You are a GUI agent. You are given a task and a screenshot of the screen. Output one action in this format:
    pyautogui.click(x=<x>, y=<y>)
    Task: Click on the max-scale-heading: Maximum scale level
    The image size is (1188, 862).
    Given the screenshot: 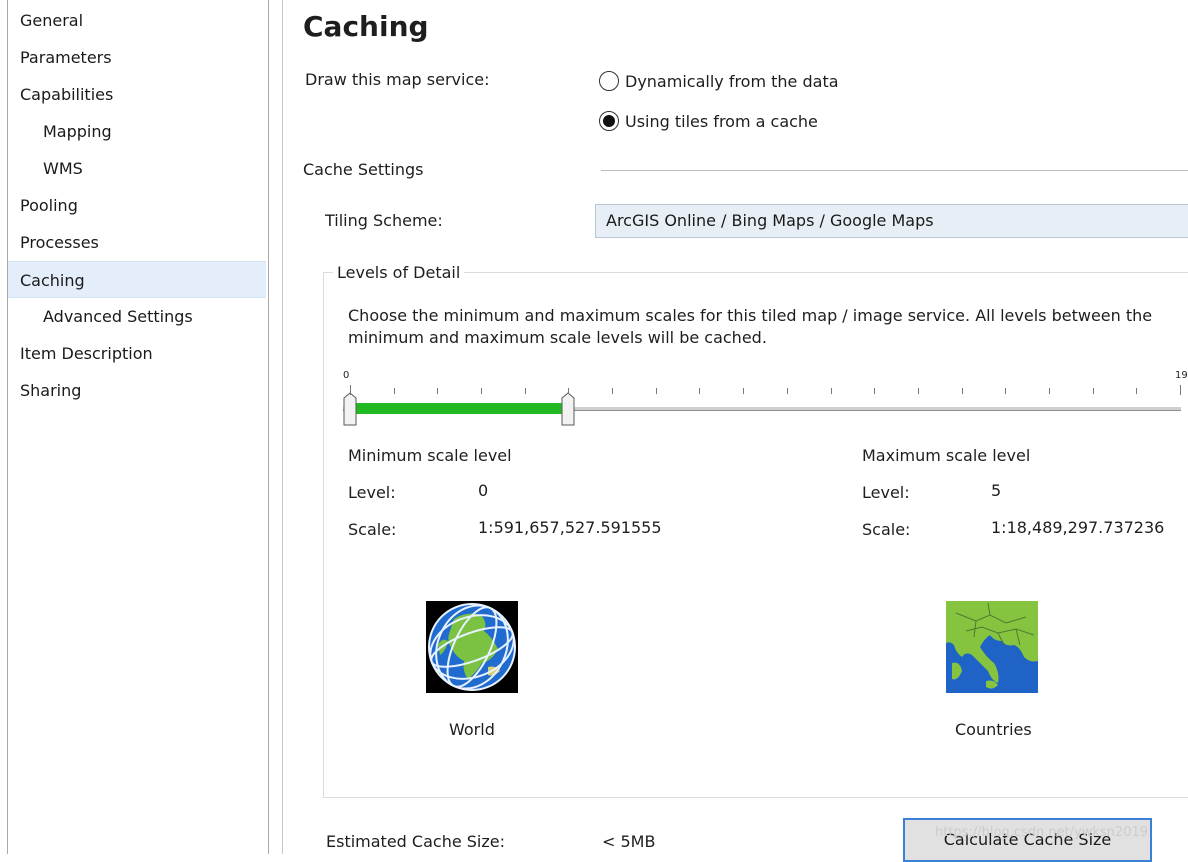 What is the action you would take?
    pyautogui.click(x=946, y=455)
    